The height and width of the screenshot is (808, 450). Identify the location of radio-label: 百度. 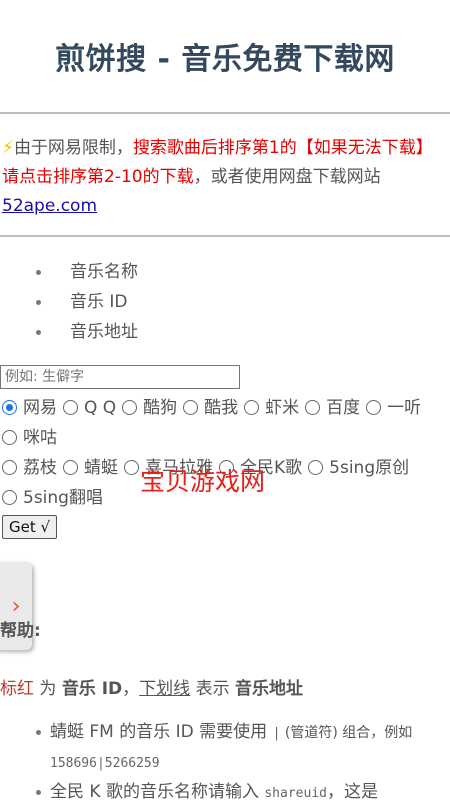
(343, 408).